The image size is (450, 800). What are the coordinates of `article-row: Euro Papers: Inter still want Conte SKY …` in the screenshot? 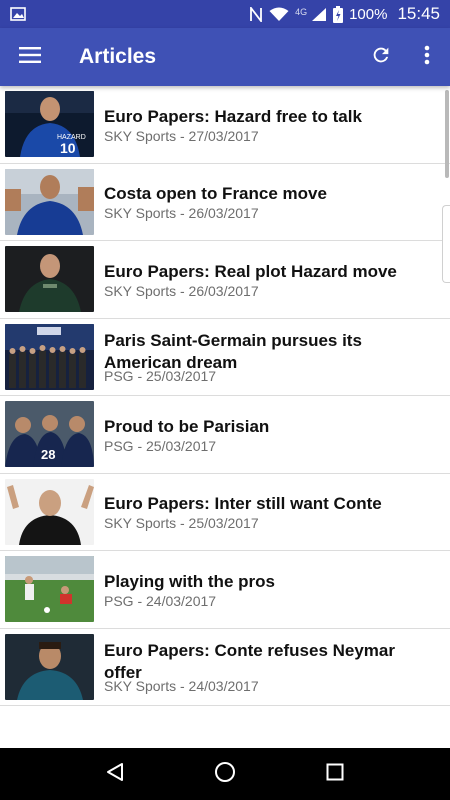 It's located at (225, 512).